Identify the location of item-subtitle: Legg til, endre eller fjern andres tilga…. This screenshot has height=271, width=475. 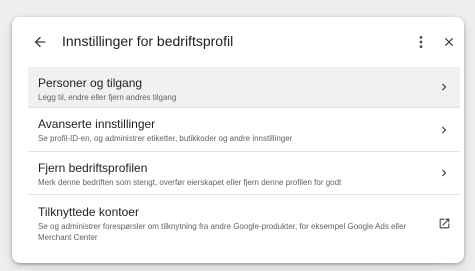
(107, 97).